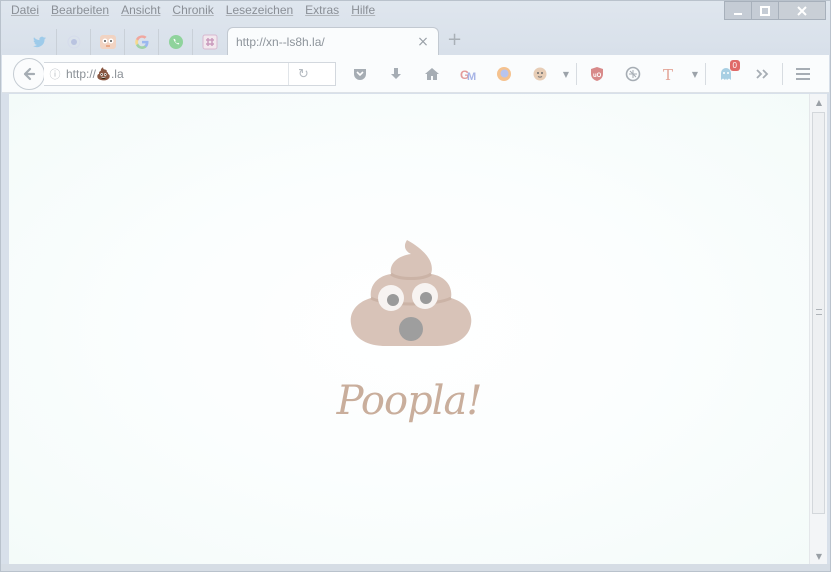  Describe the element at coordinates (738, 13) in the screenshot. I see `minimize-icon` at that location.